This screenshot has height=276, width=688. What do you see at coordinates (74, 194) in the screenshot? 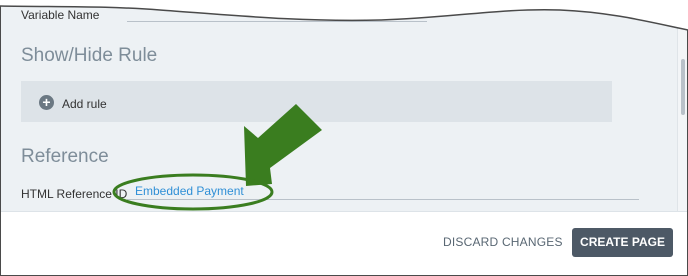
I see `html-reference-id-label: HTML Reference ID` at bounding box center [74, 194].